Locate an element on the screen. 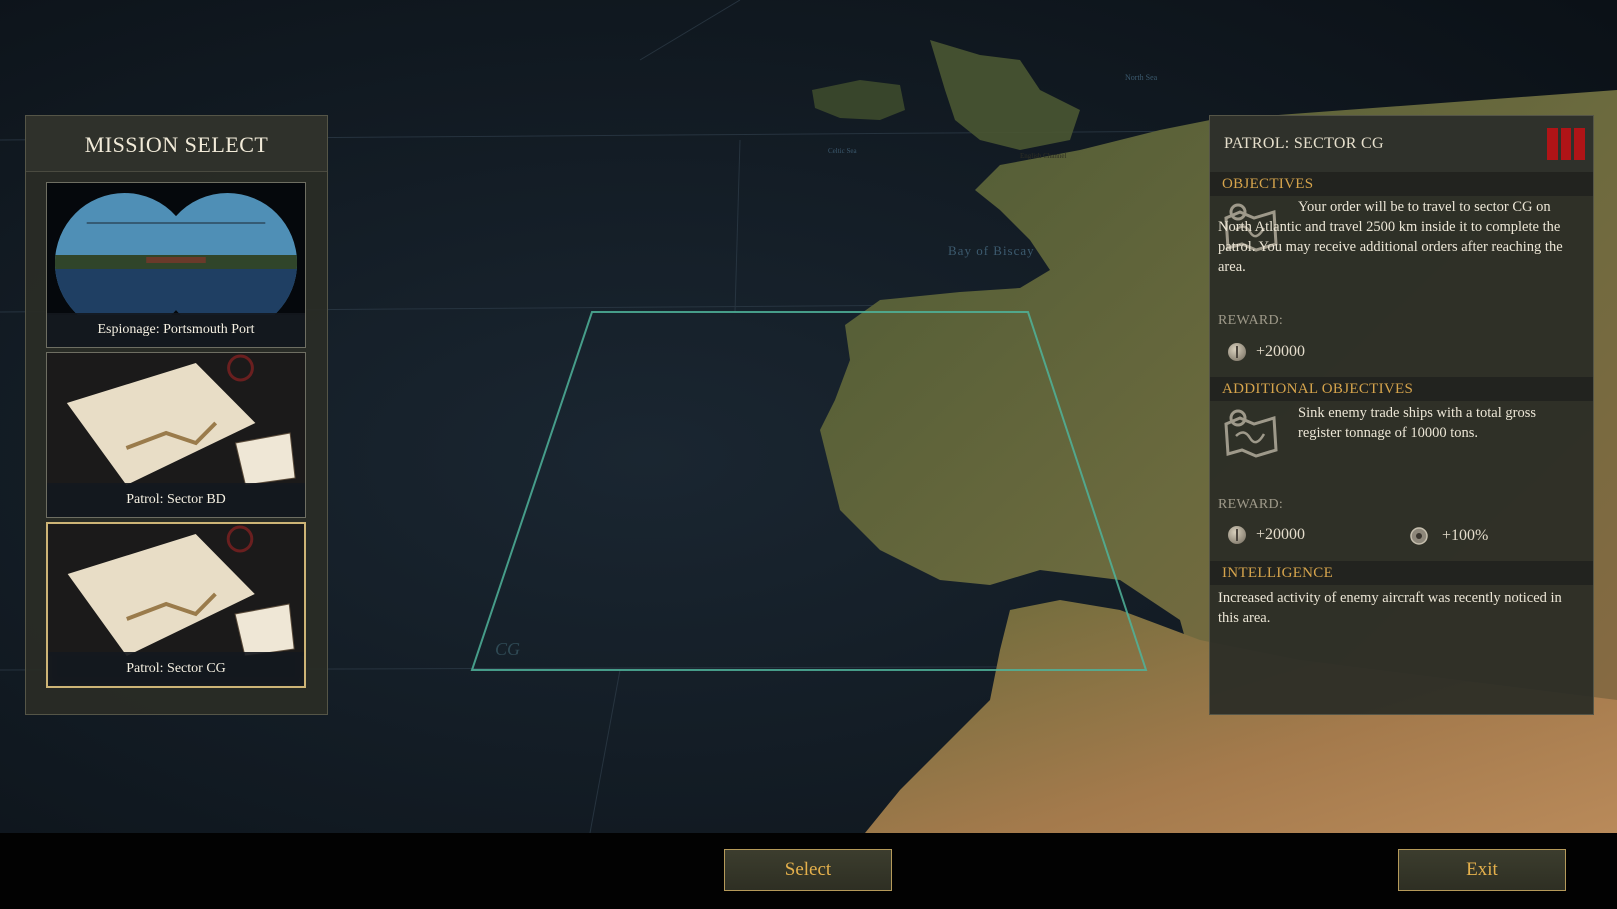  mission-card-label: Espionage: Portsmouth Port is located at coordinates (176, 330).